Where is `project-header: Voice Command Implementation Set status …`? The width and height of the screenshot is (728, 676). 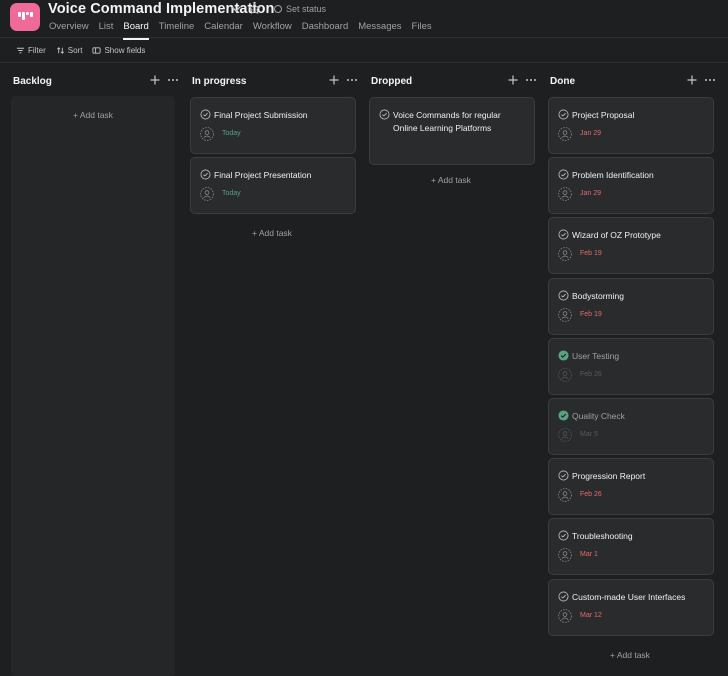
project-header: Voice Command Implementation Set status … is located at coordinates (364, 20).